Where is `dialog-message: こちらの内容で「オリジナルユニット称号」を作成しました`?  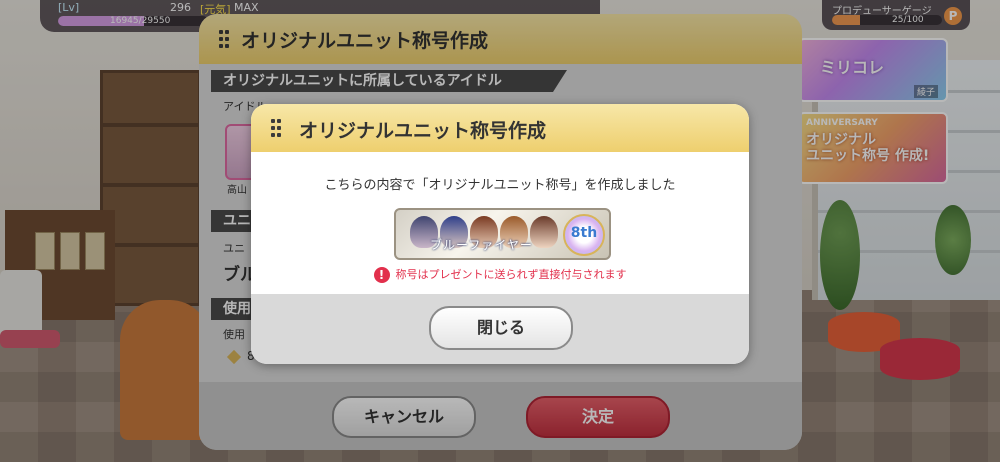 dialog-message: こちらの内容で「オリジナルユニット称号」を作成しました is located at coordinates (500, 185).